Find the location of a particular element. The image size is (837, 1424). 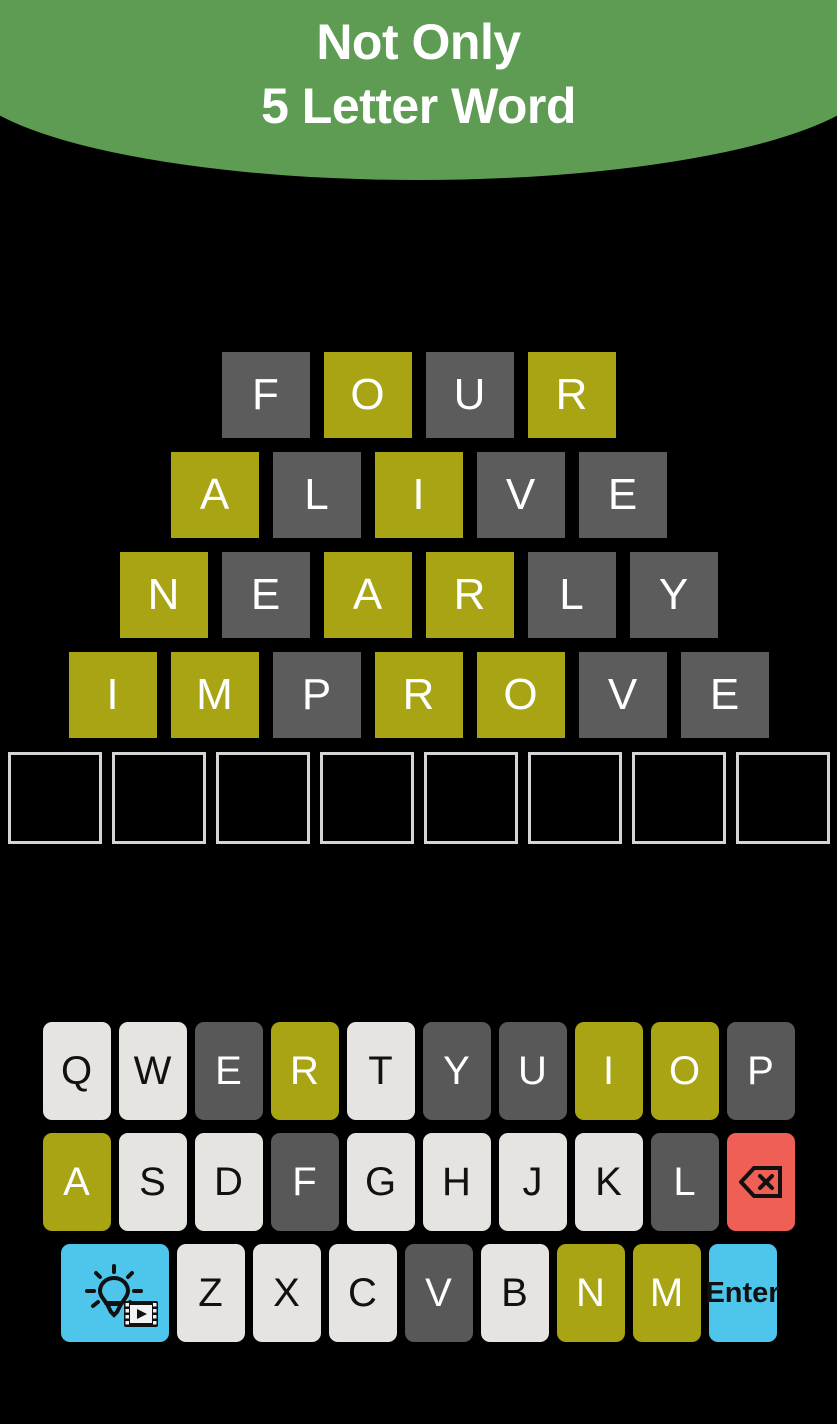

key-p: P is located at coordinates (760, 1071).